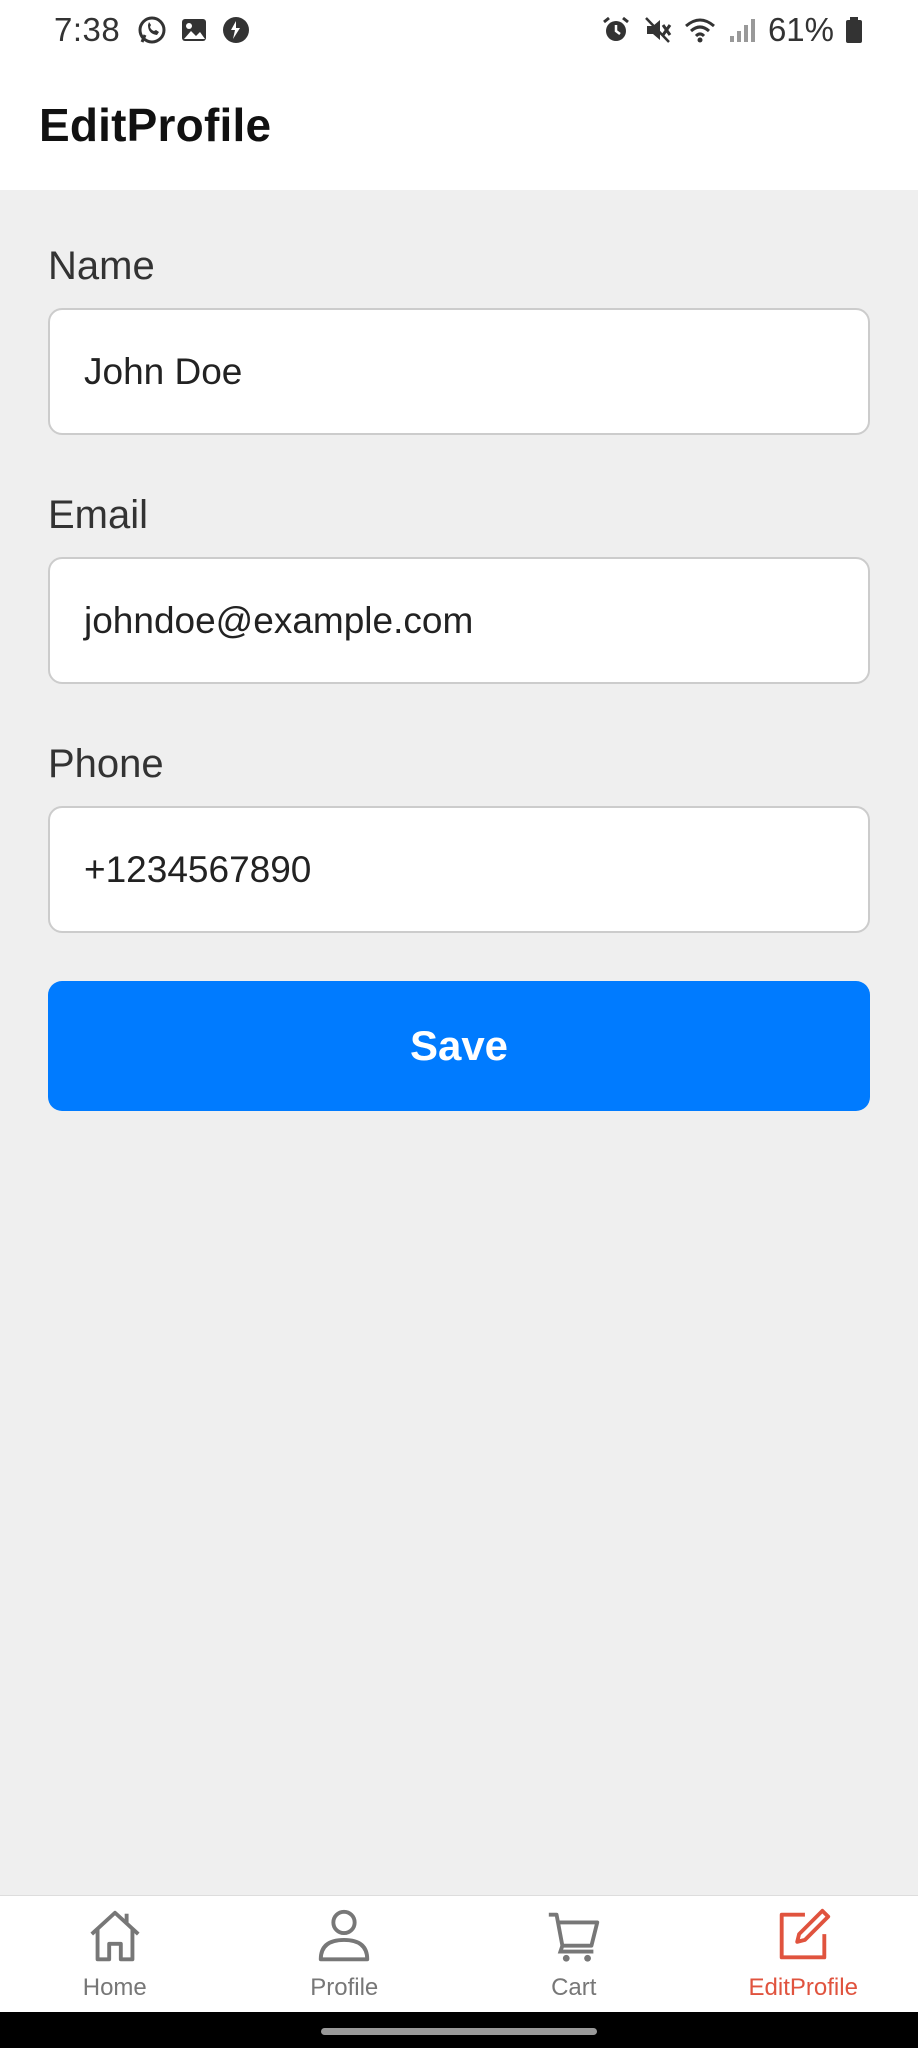 Image resolution: width=918 pixels, height=2048 pixels. I want to click on nav-item-editprofile: EditProfile, so click(803, 1954).